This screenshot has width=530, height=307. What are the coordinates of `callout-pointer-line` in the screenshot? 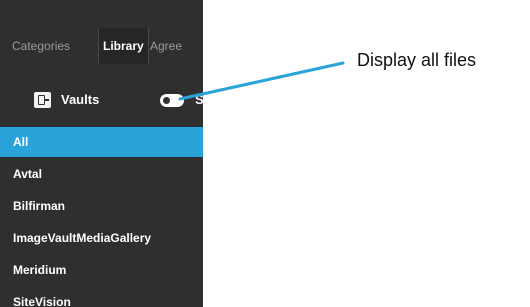 It's located at (261, 81).